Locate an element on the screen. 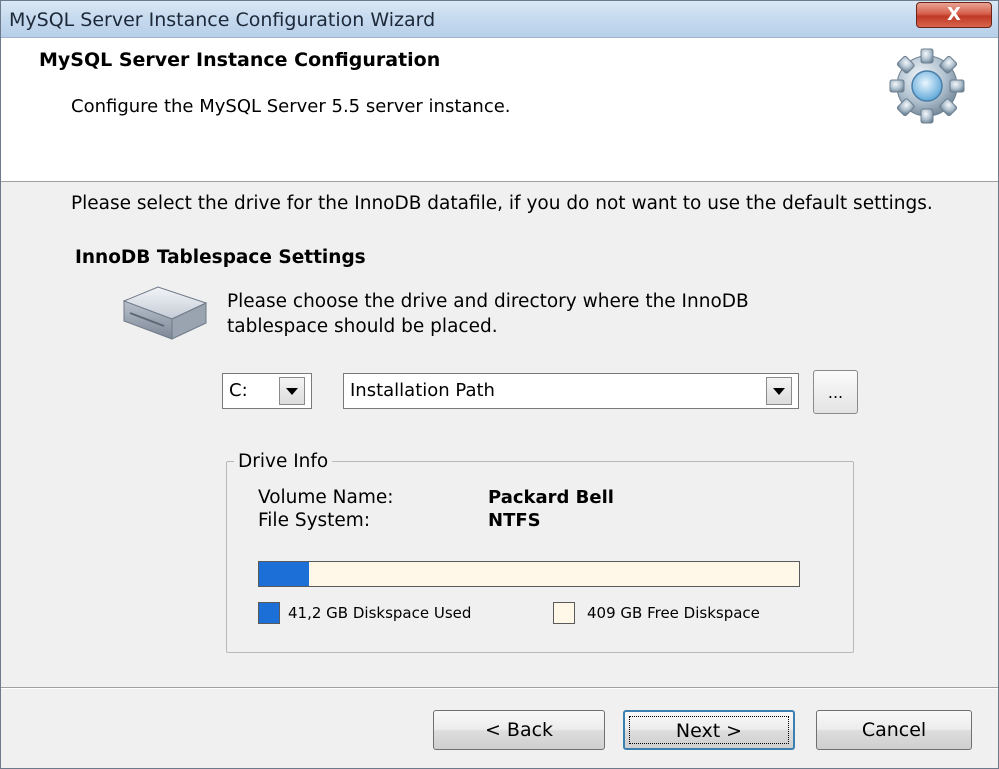  file-system-value: NTFS is located at coordinates (514, 520).